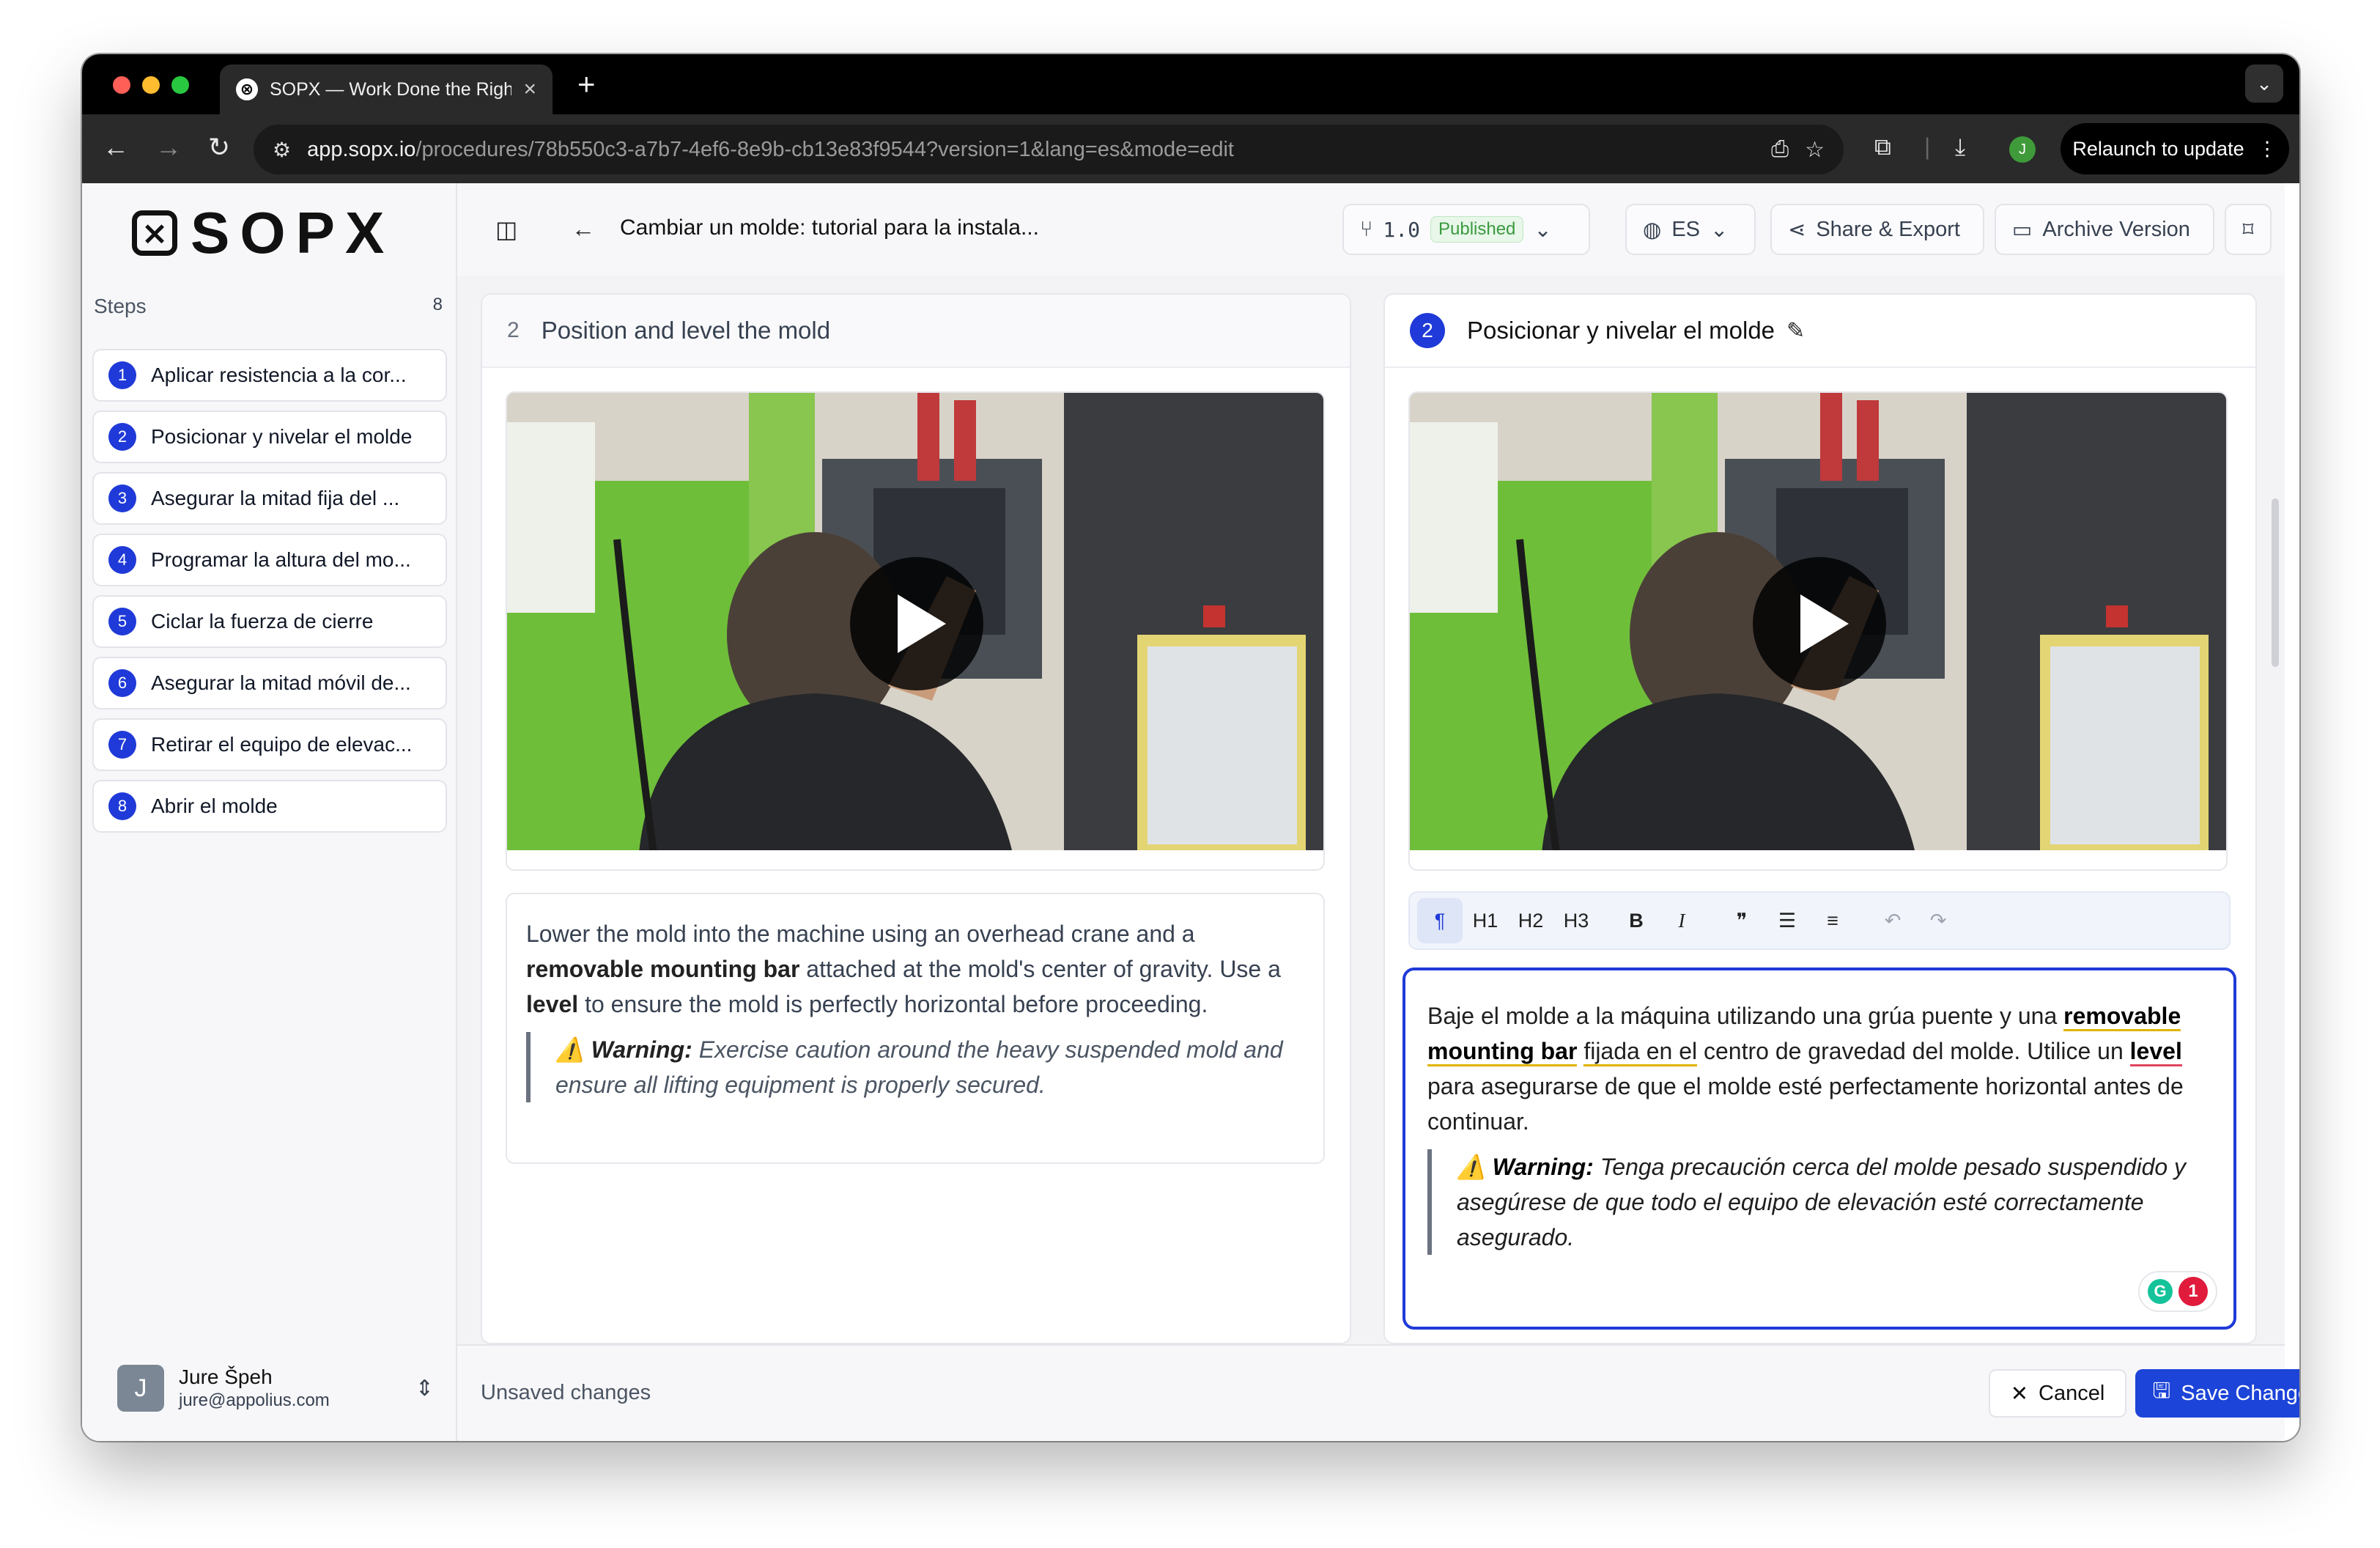 The width and height of the screenshot is (2380, 1548). What do you see at coordinates (2160, 1291) in the screenshot?
I see `grammarly-icon: G` at bounding box center [2160, 1291].